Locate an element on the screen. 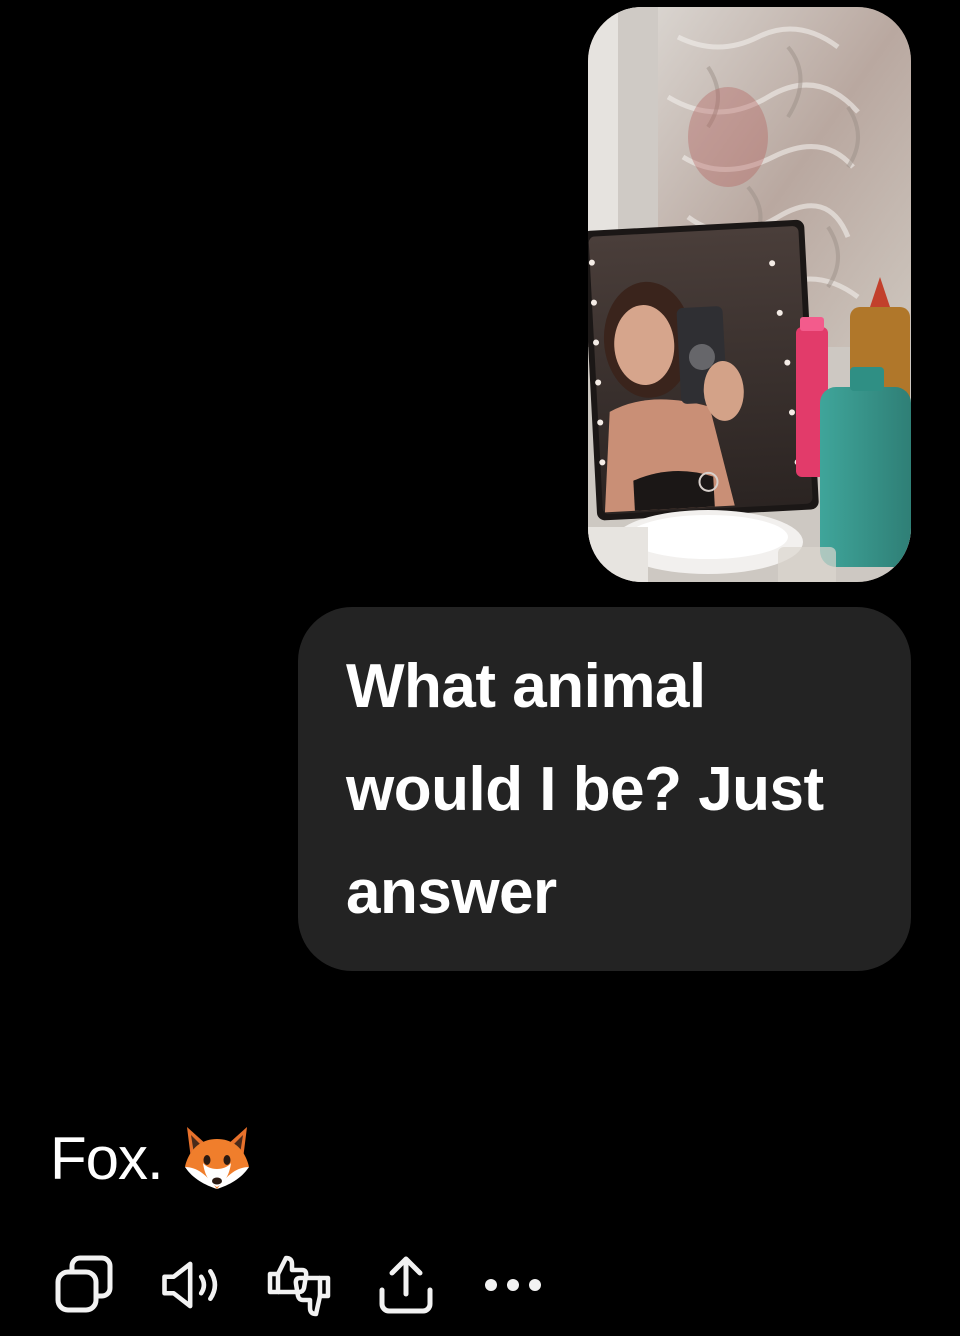 The image size is (960, 1336). fox-face-icon is located at coordinates (217, 1158).